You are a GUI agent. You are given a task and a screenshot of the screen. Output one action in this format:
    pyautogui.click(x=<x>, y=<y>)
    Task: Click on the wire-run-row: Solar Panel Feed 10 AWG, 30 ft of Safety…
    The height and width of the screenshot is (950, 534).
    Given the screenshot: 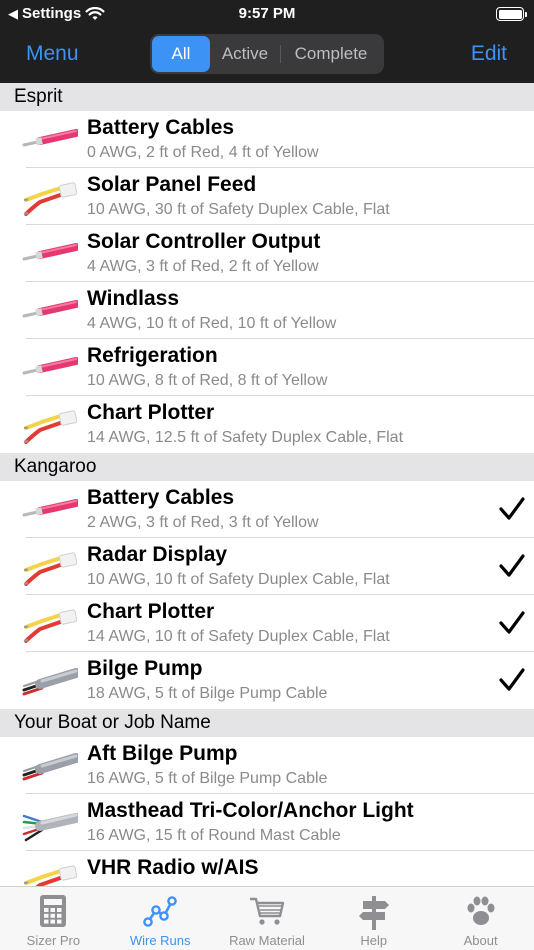 What is the action you would take?
    pyautogui.click(x=267, y=196)
    